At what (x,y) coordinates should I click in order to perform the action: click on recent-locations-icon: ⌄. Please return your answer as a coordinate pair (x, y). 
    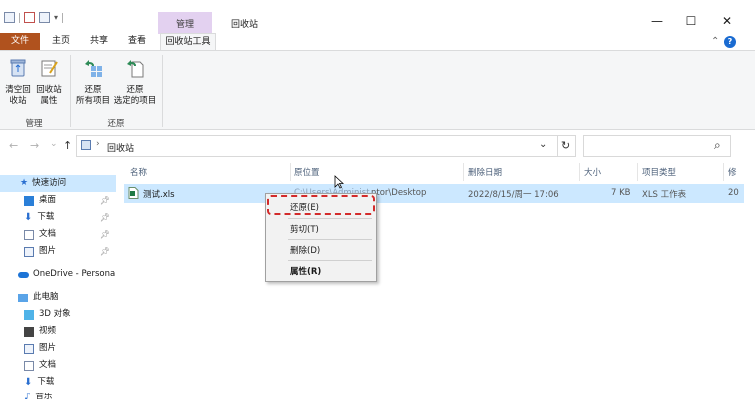
    Looking at the image, I should click on (54, 144).